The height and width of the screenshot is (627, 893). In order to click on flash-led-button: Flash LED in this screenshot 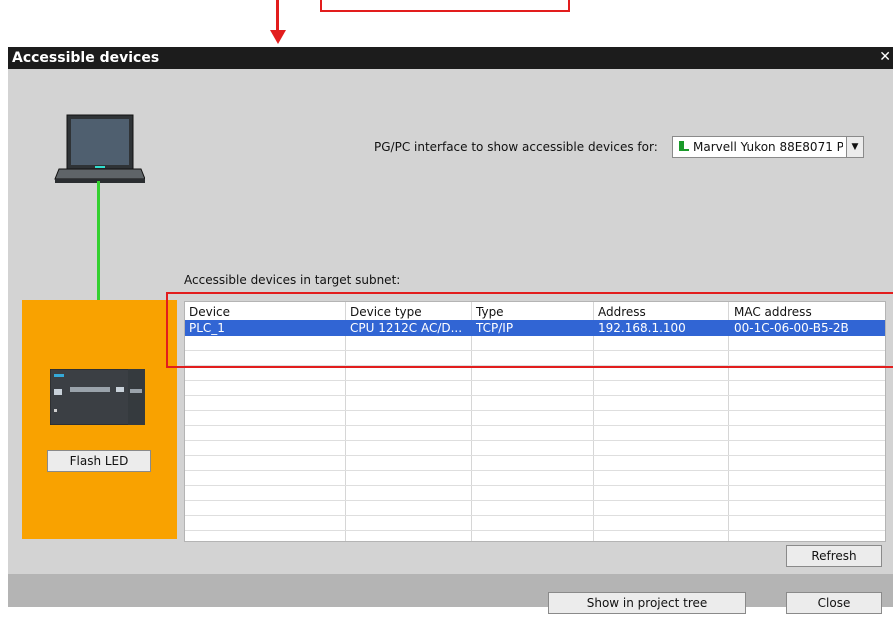, I will do `click(99, 461)`.